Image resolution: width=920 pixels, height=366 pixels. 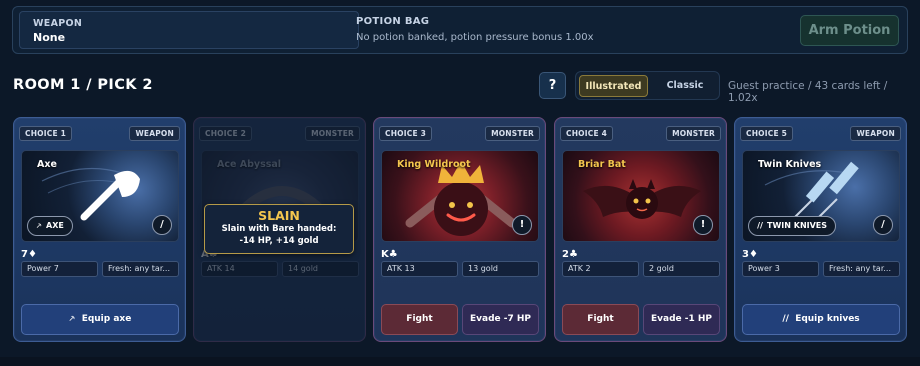 I want to click on choice-badge: CHOICE 5, so click(x=767, y=133).